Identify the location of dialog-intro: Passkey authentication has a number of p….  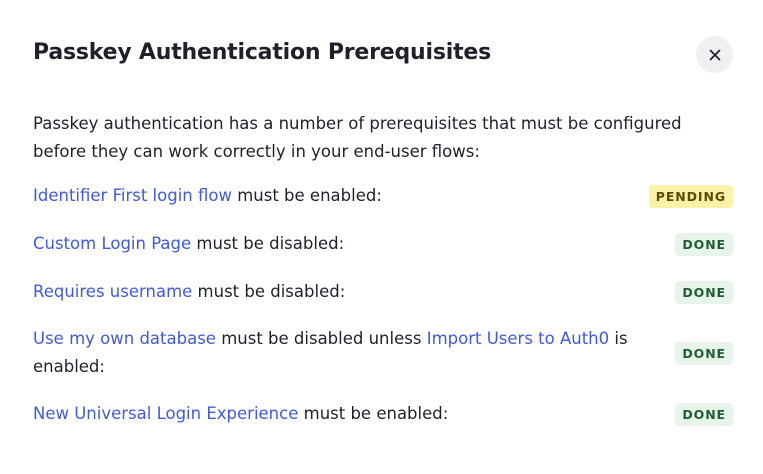
(357, 137).